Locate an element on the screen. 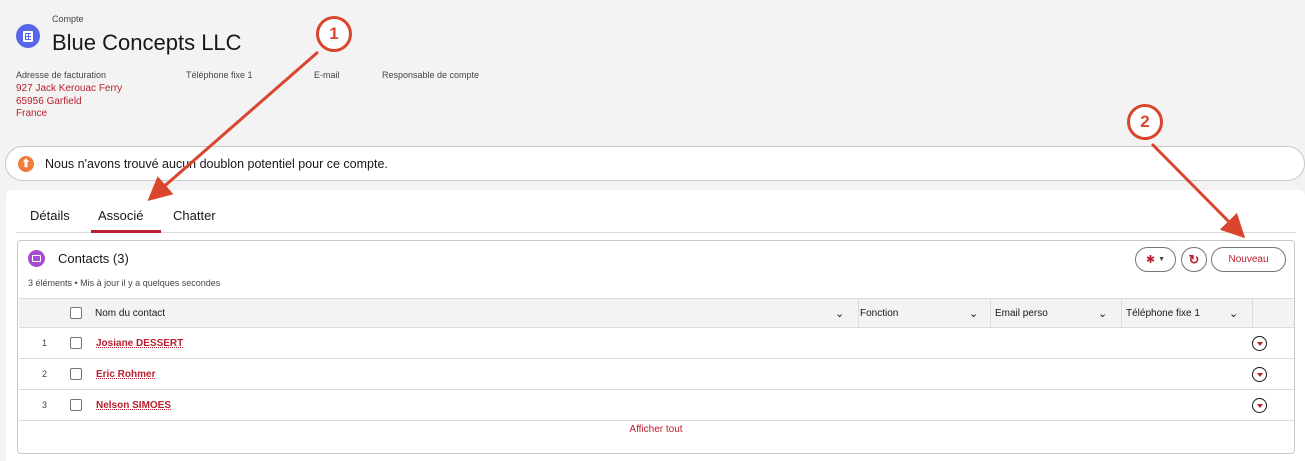 This screenshot has height=461, width=1305. account-name: Blue Concepts LLC is located at coordinates (147, 42).